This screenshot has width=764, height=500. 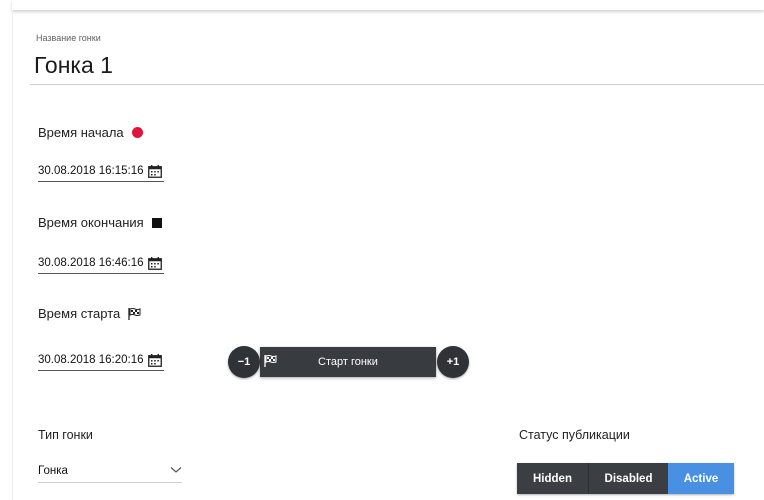 I want to click on end-time-field: 30.08.2018 16:46:16, so click(x=101, y=263).